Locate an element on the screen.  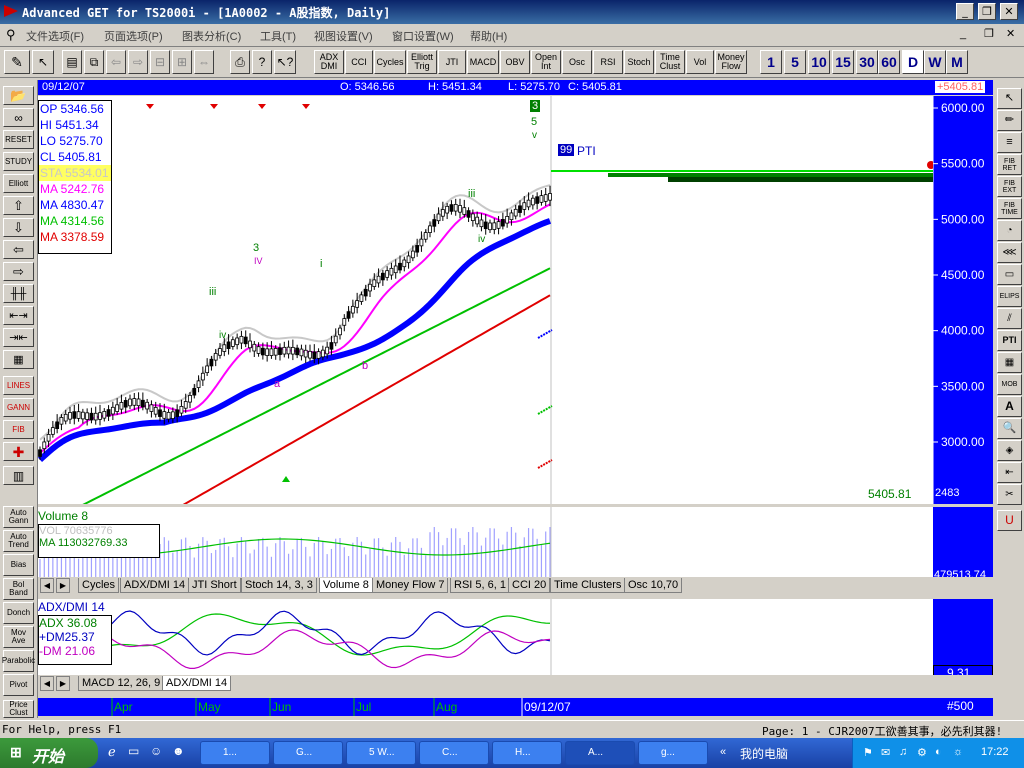
menu-view: 视图设置(V) is located at coordinates (343, 36).